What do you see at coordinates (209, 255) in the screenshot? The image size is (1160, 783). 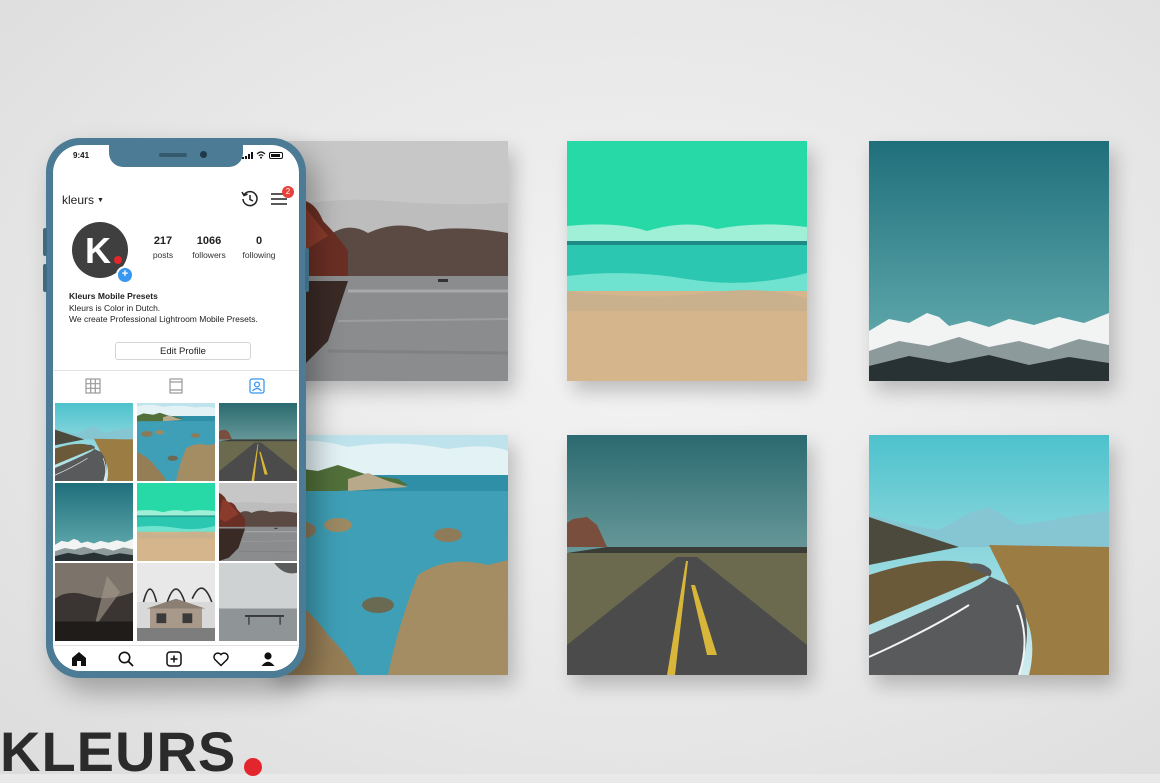 I see `stat-label: followers` at bounding box center [209, 255].